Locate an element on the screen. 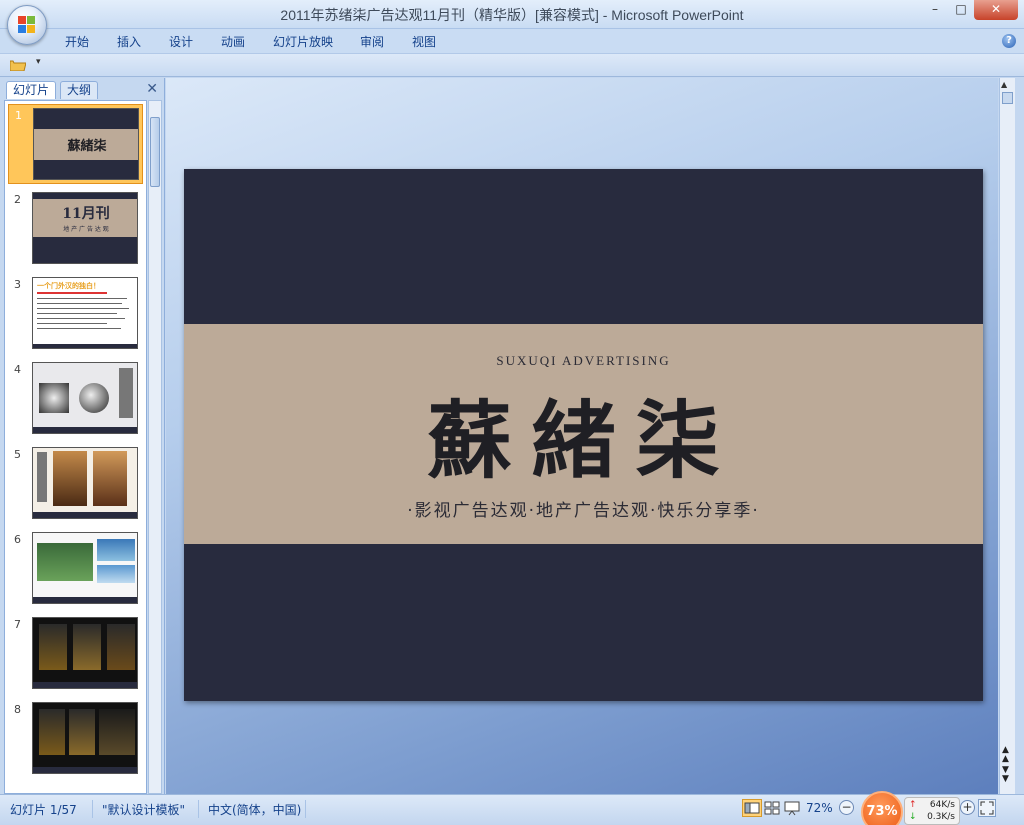  zoom-out-button: − is located at coordinates (846, 807).